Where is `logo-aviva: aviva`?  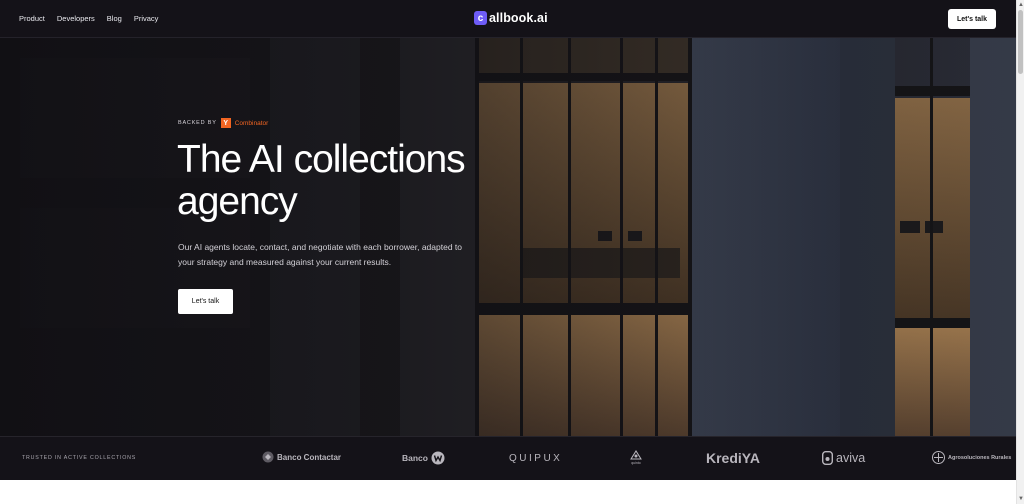
logo-aviva: aviva is located at coordinates (843, 458).